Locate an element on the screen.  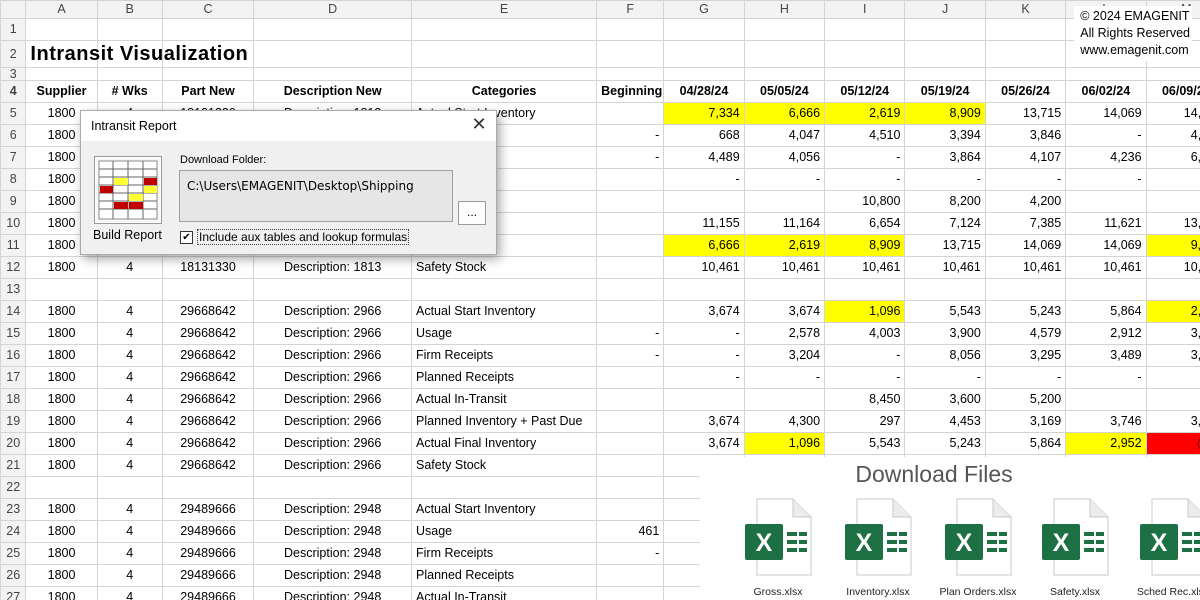
table-cell: 3,846 is located at coordinates (1025, 135).